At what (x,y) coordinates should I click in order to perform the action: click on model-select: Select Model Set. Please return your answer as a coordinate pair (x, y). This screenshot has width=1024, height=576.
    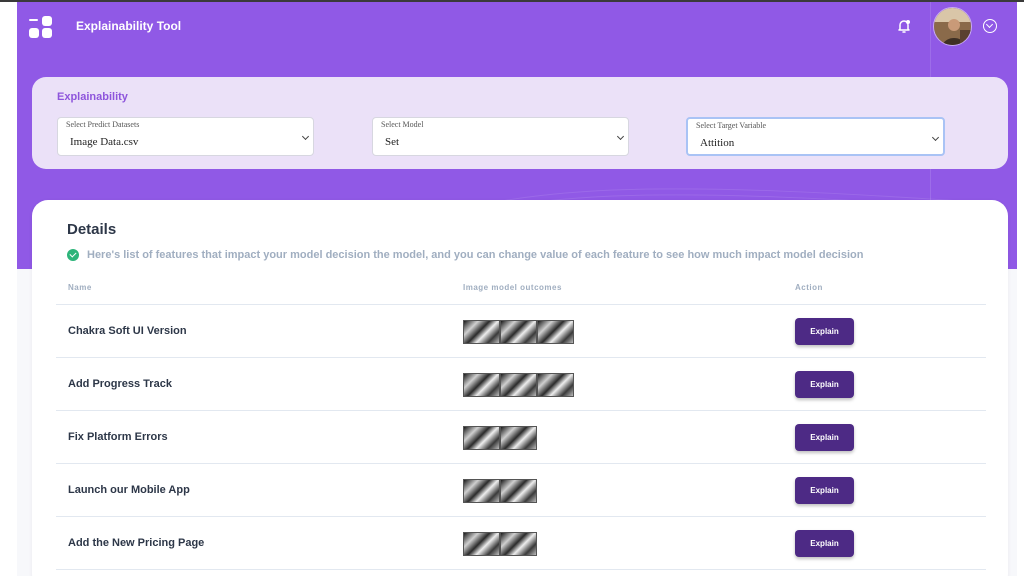
    Looking at the image, I should click on (500, 136).